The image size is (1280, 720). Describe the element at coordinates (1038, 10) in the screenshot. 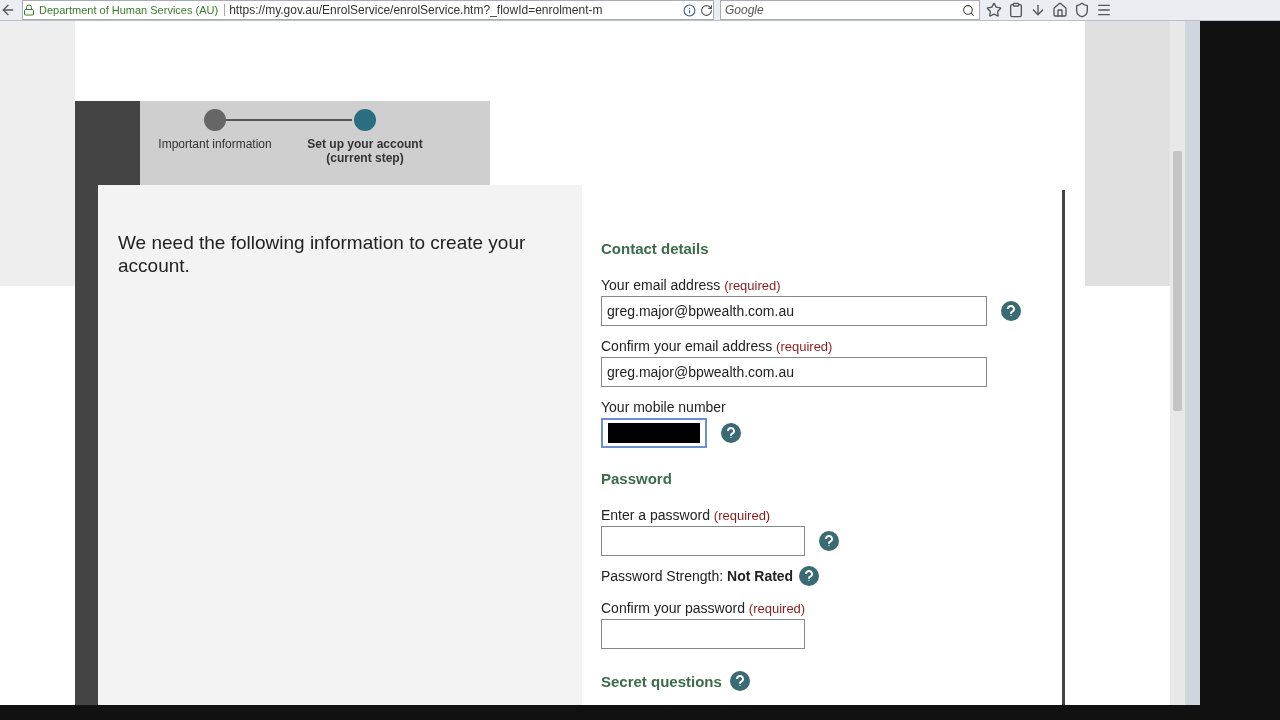

I see `download-icon` at that location.